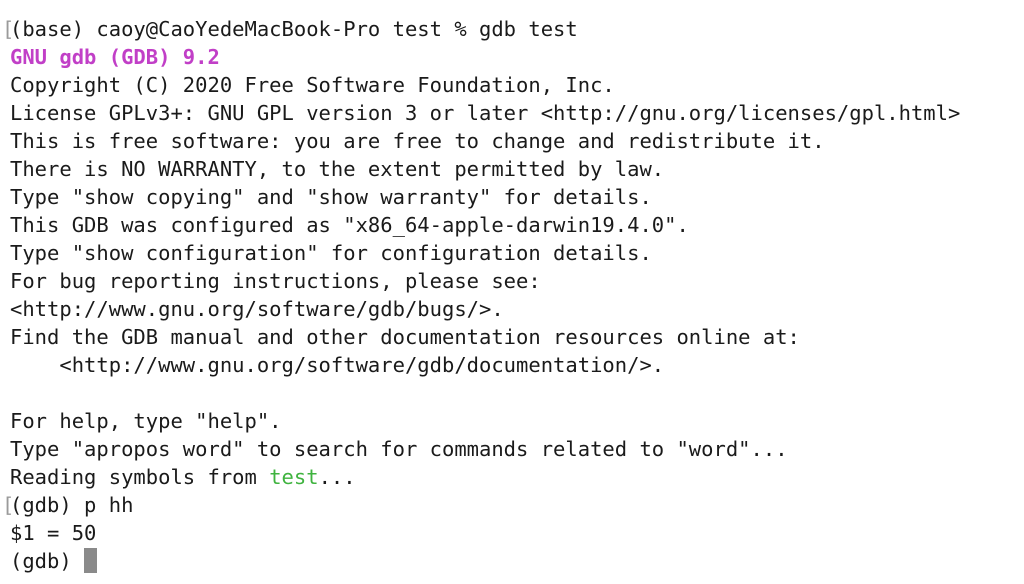 The image size is (1024, 584). What do you see at coordinates (91, 560) in the screenshot?
I see `text-cursor` at bounding box center [91, 560].